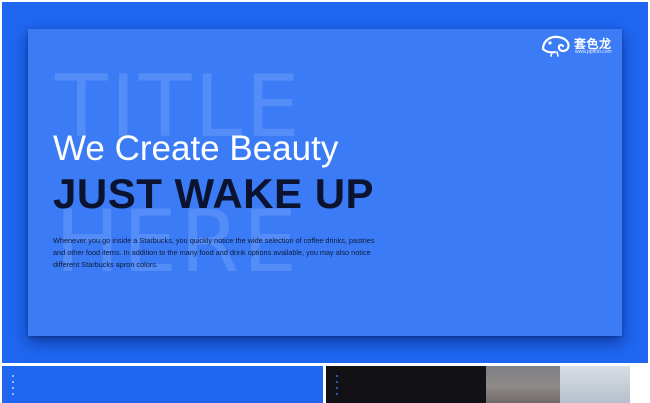 This screenshot has height=403, width=650. Describe the element at coordinates (214, 193) in the screenshot. I see `slide-subheadline: JUST WAKE UP` at that location.